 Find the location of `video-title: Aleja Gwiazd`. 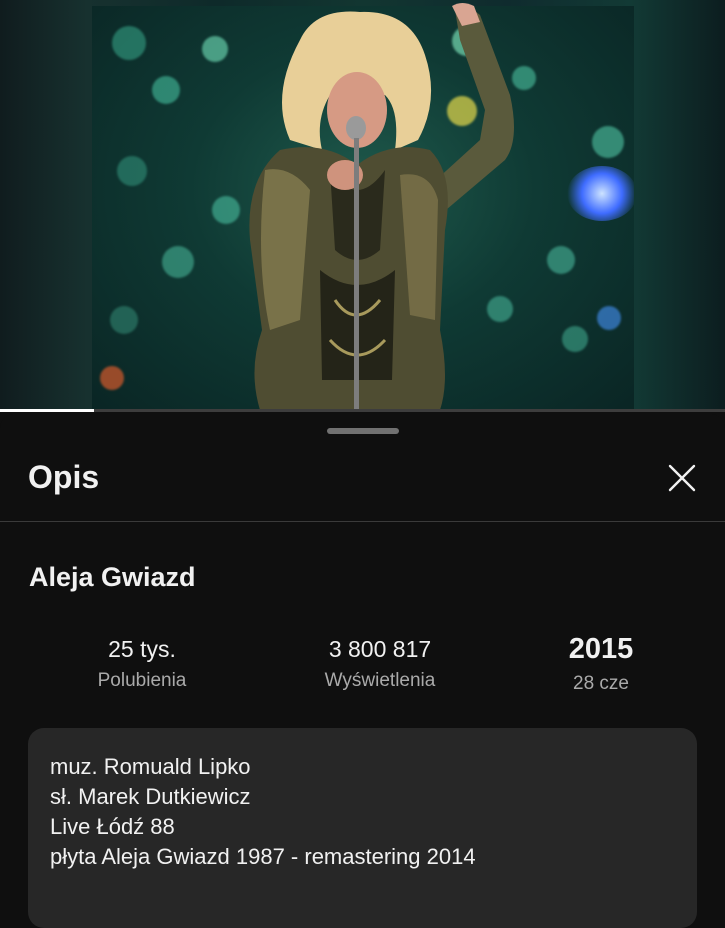

video-title: Aleja Gwiazd is located at coordinates (112, 577).